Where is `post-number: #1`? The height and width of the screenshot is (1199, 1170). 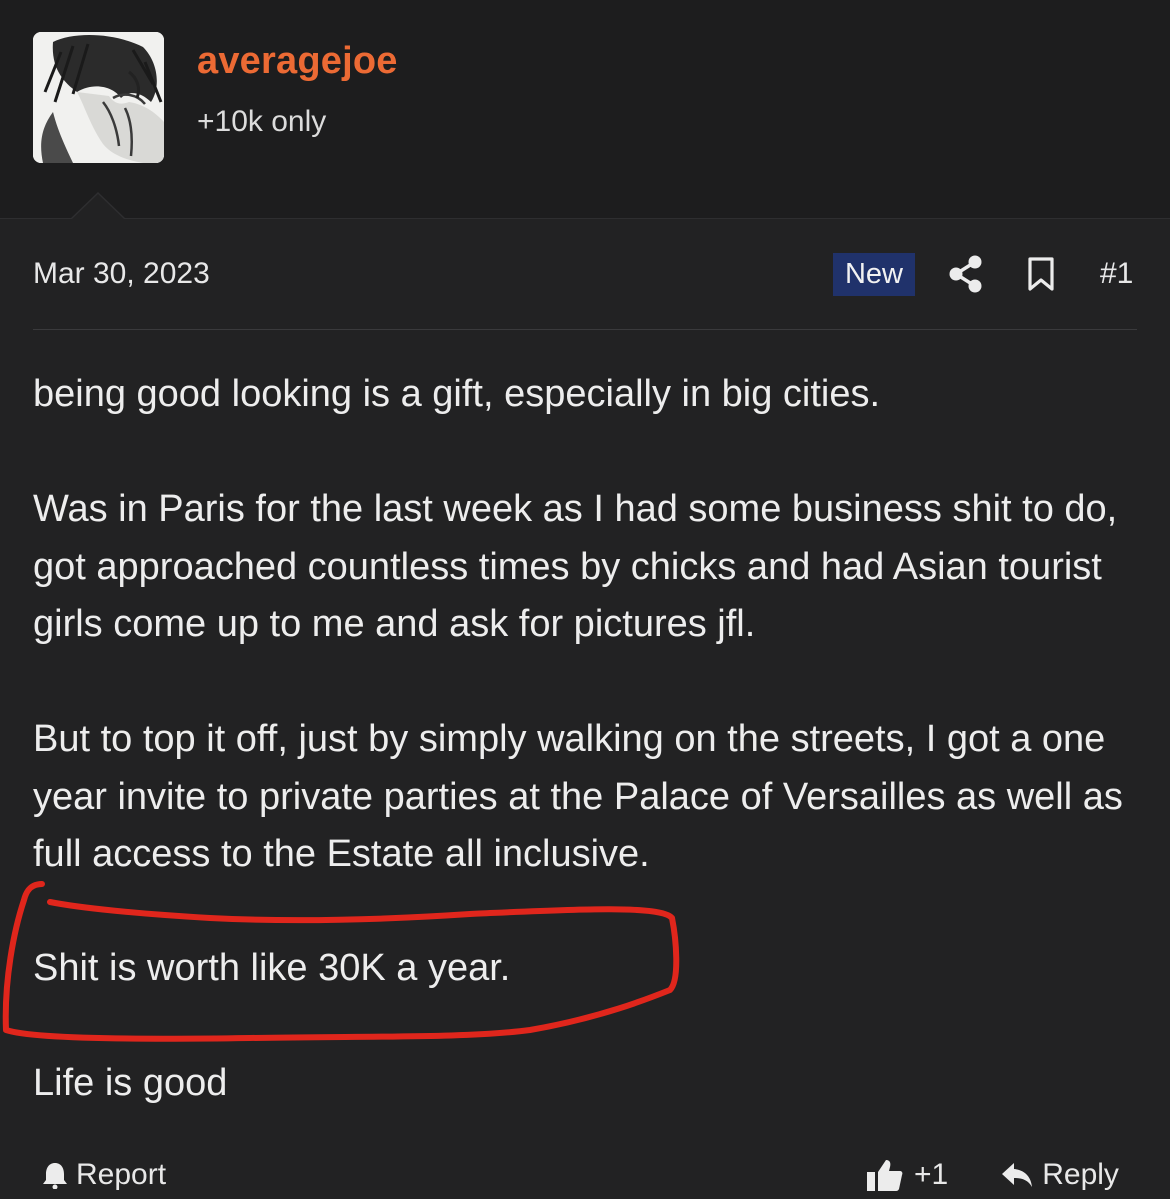 post-number: #1 is located at coordinates (1116, 274).